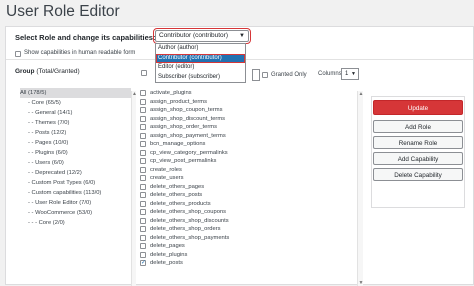 The image size is (474, 286). I want to click on capability-row: assign_shop_discount_terms, so click(250, 119).